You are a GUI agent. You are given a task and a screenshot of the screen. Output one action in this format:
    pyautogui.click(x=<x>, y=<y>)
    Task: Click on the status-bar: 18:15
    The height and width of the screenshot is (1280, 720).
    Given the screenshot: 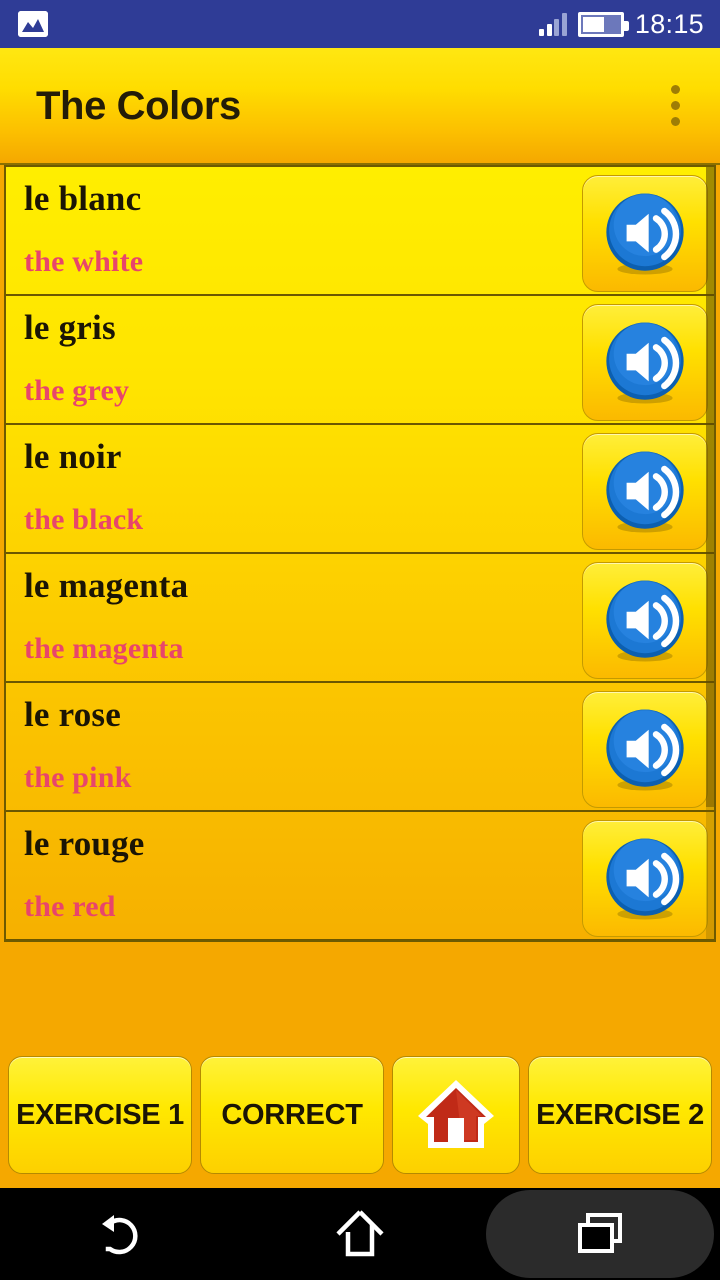 What is the action you would take?
    pyautogui.click(x=360, y=24)
    